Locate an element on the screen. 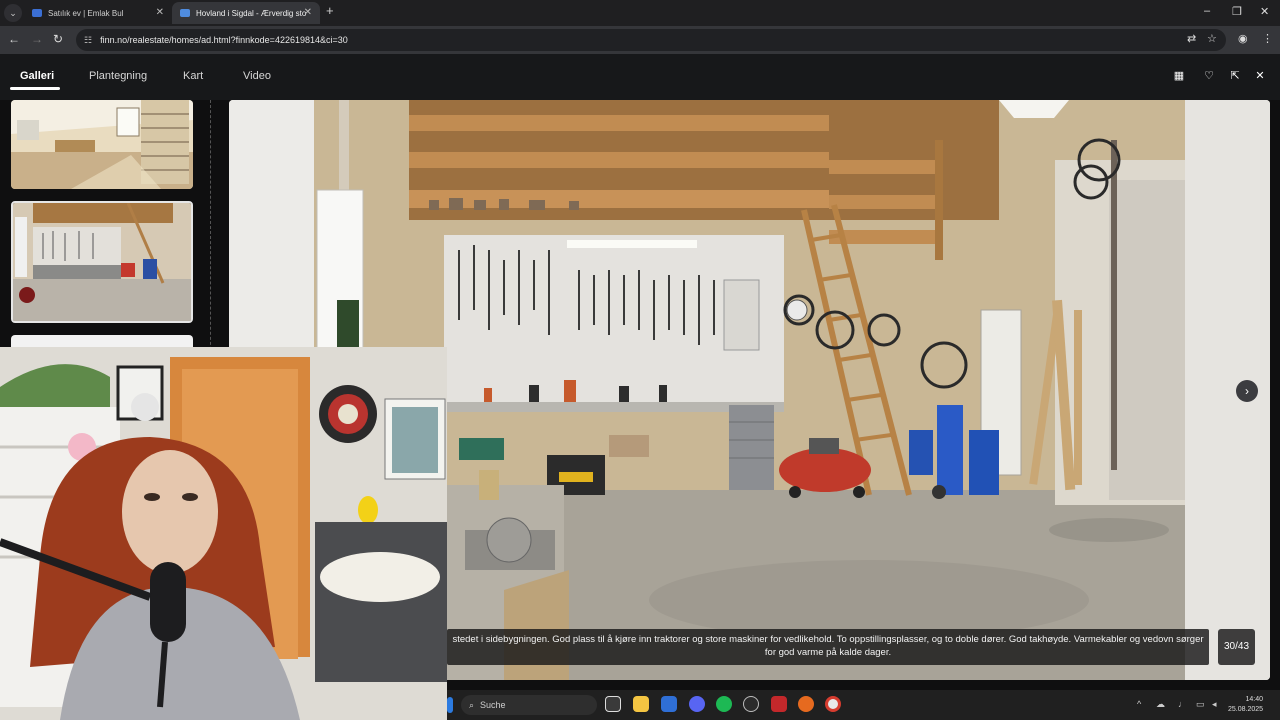 The image size is (1280, 720). minimize-icon: – is located at coordinates (1207, 11).